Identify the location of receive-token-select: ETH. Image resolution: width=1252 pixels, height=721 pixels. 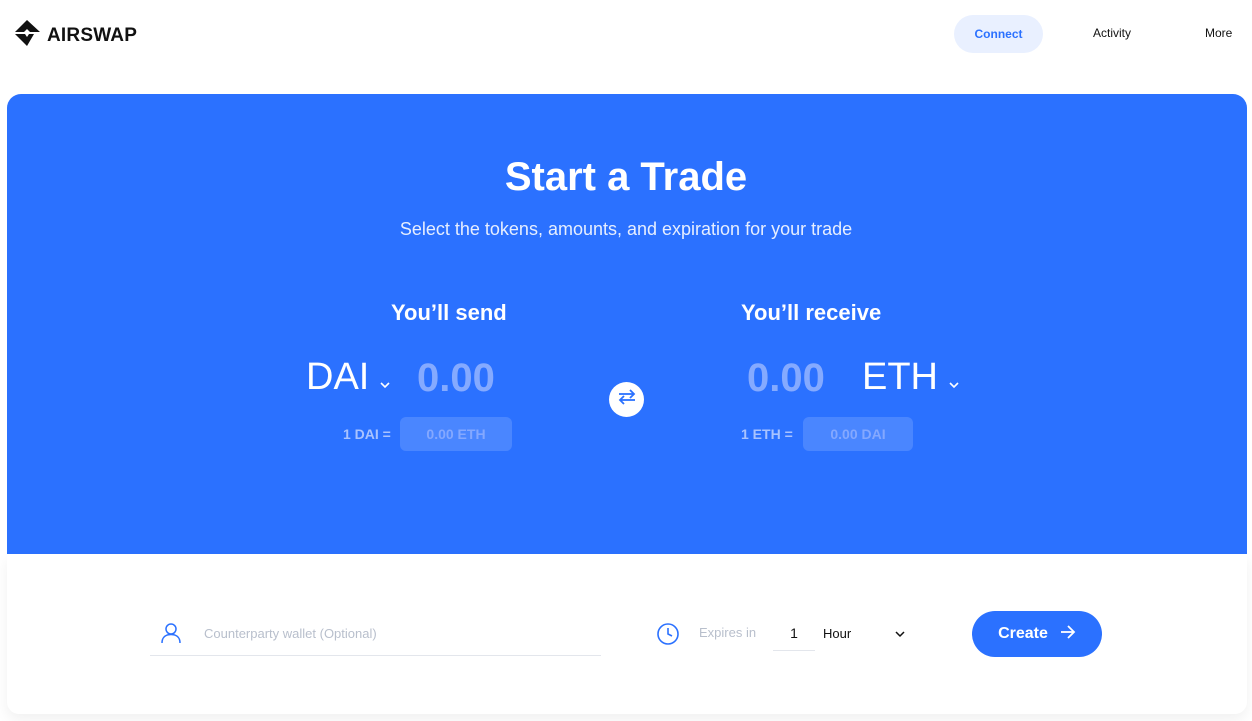
(911, 377).